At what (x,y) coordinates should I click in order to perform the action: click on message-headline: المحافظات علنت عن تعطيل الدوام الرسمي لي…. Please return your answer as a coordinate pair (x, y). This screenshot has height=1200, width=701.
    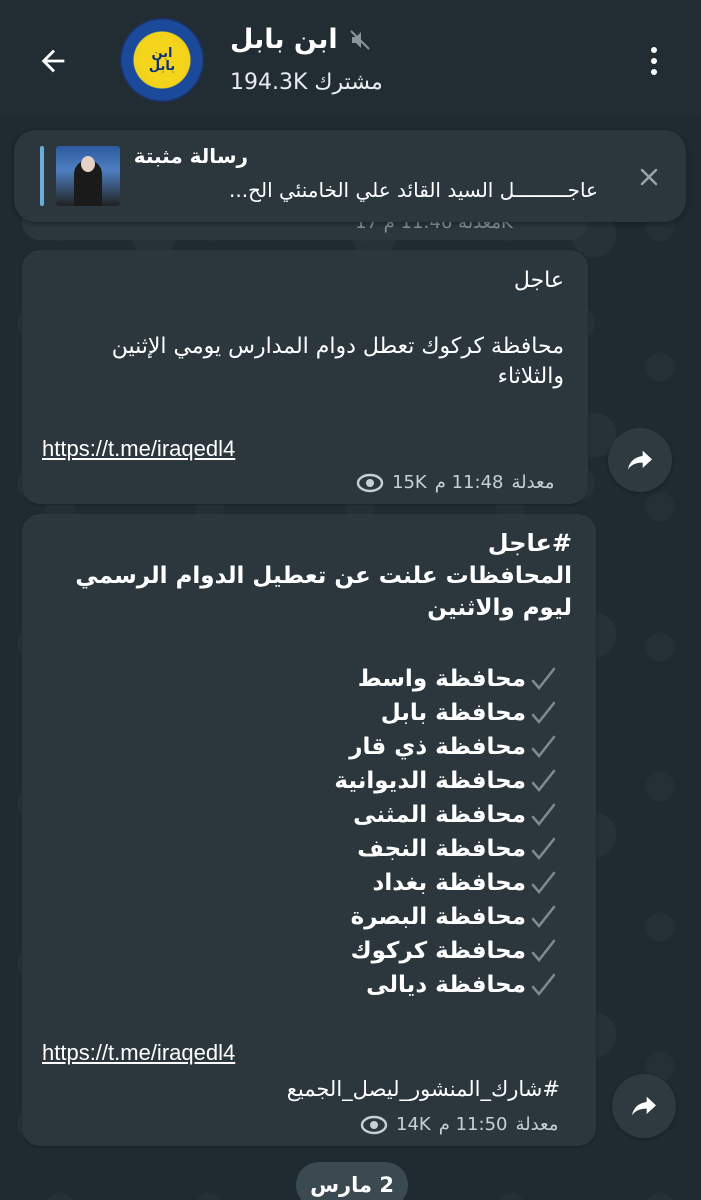
    Looking at the image, I should click on (323, 592).